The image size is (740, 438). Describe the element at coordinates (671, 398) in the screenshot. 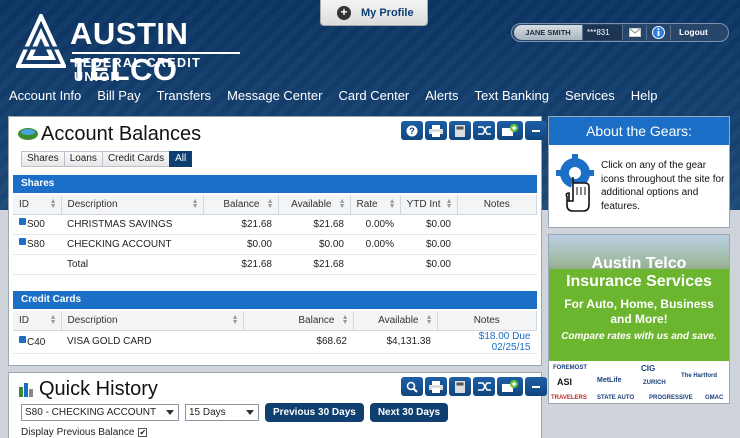

I see `brand-logo: PROGRESSIVE` at that location.